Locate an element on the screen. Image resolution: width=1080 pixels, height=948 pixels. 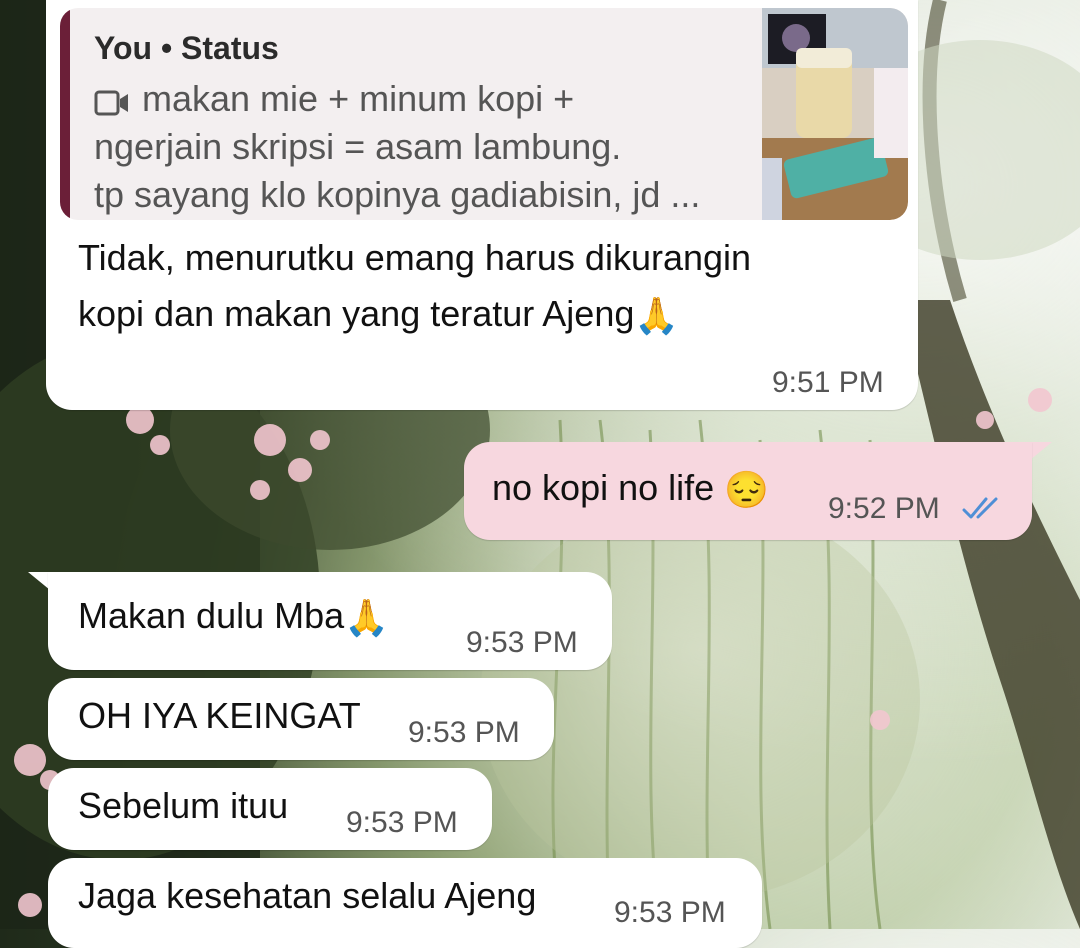
message-text: Tidak, menurutku emang harus dikurangin is located at coordinates (415, 257).